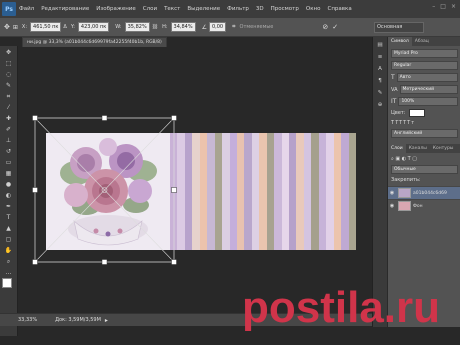 Image resolution: width=460 pixels, height=345 pixels. I want to click on font-style-row: Regular, so click(424, 65).